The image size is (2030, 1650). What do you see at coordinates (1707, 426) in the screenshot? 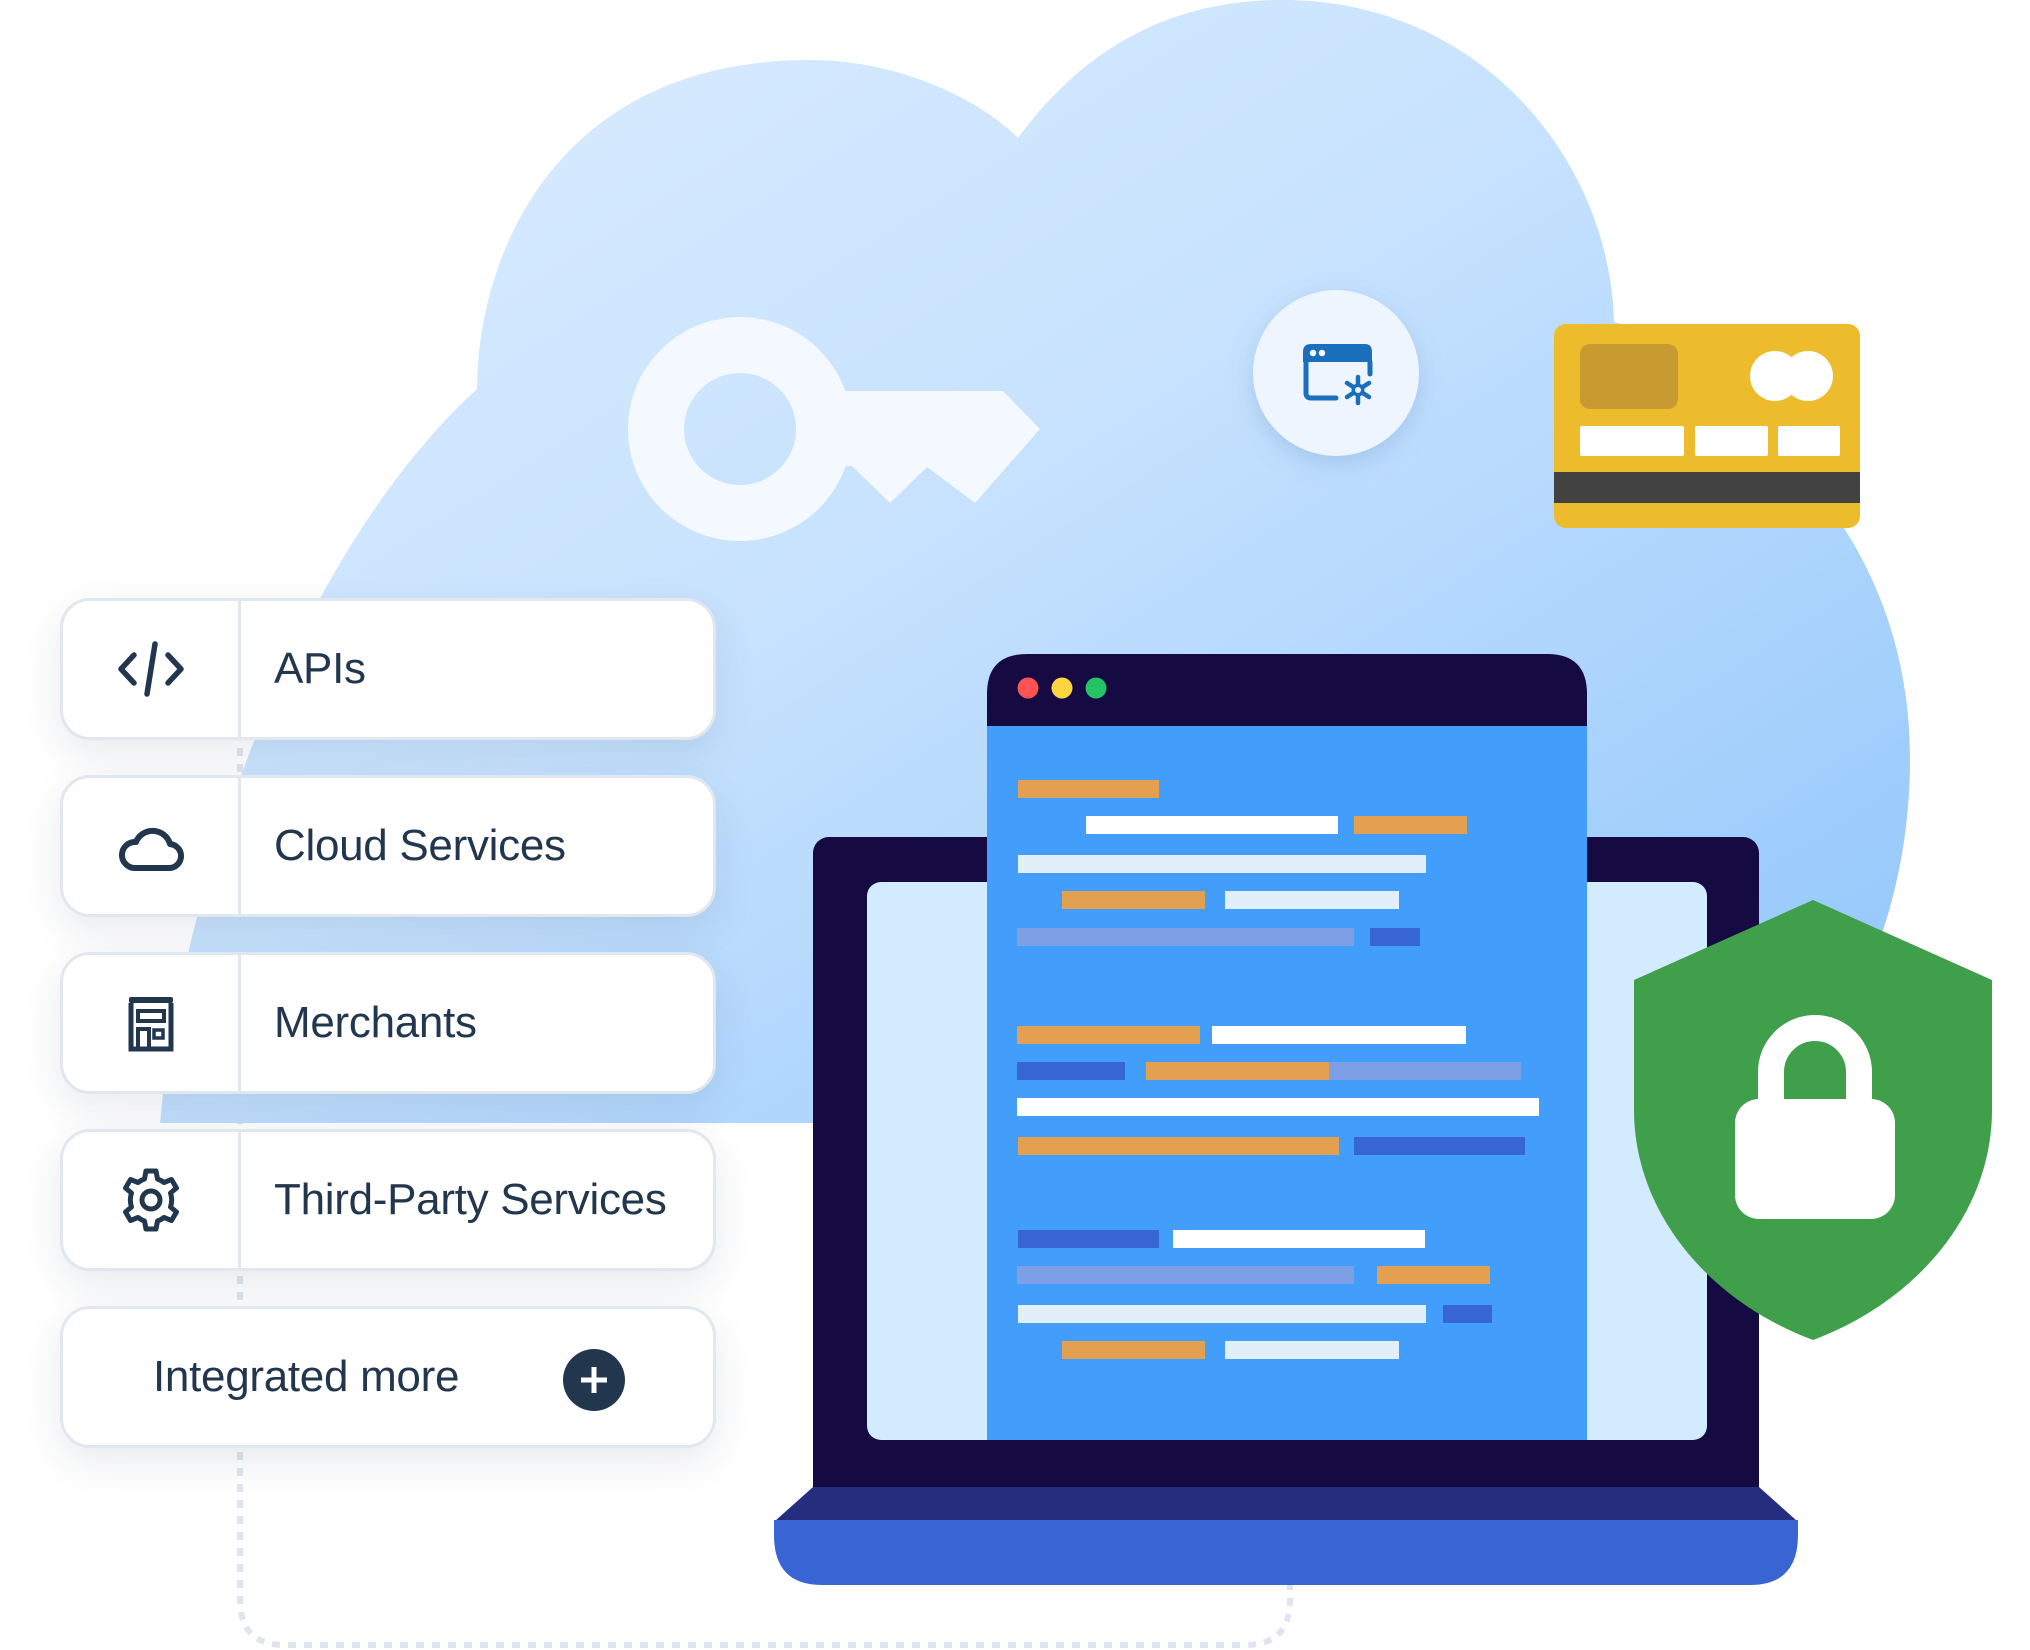
I see `credit-card-icon` at bounding box center [1707, 426].